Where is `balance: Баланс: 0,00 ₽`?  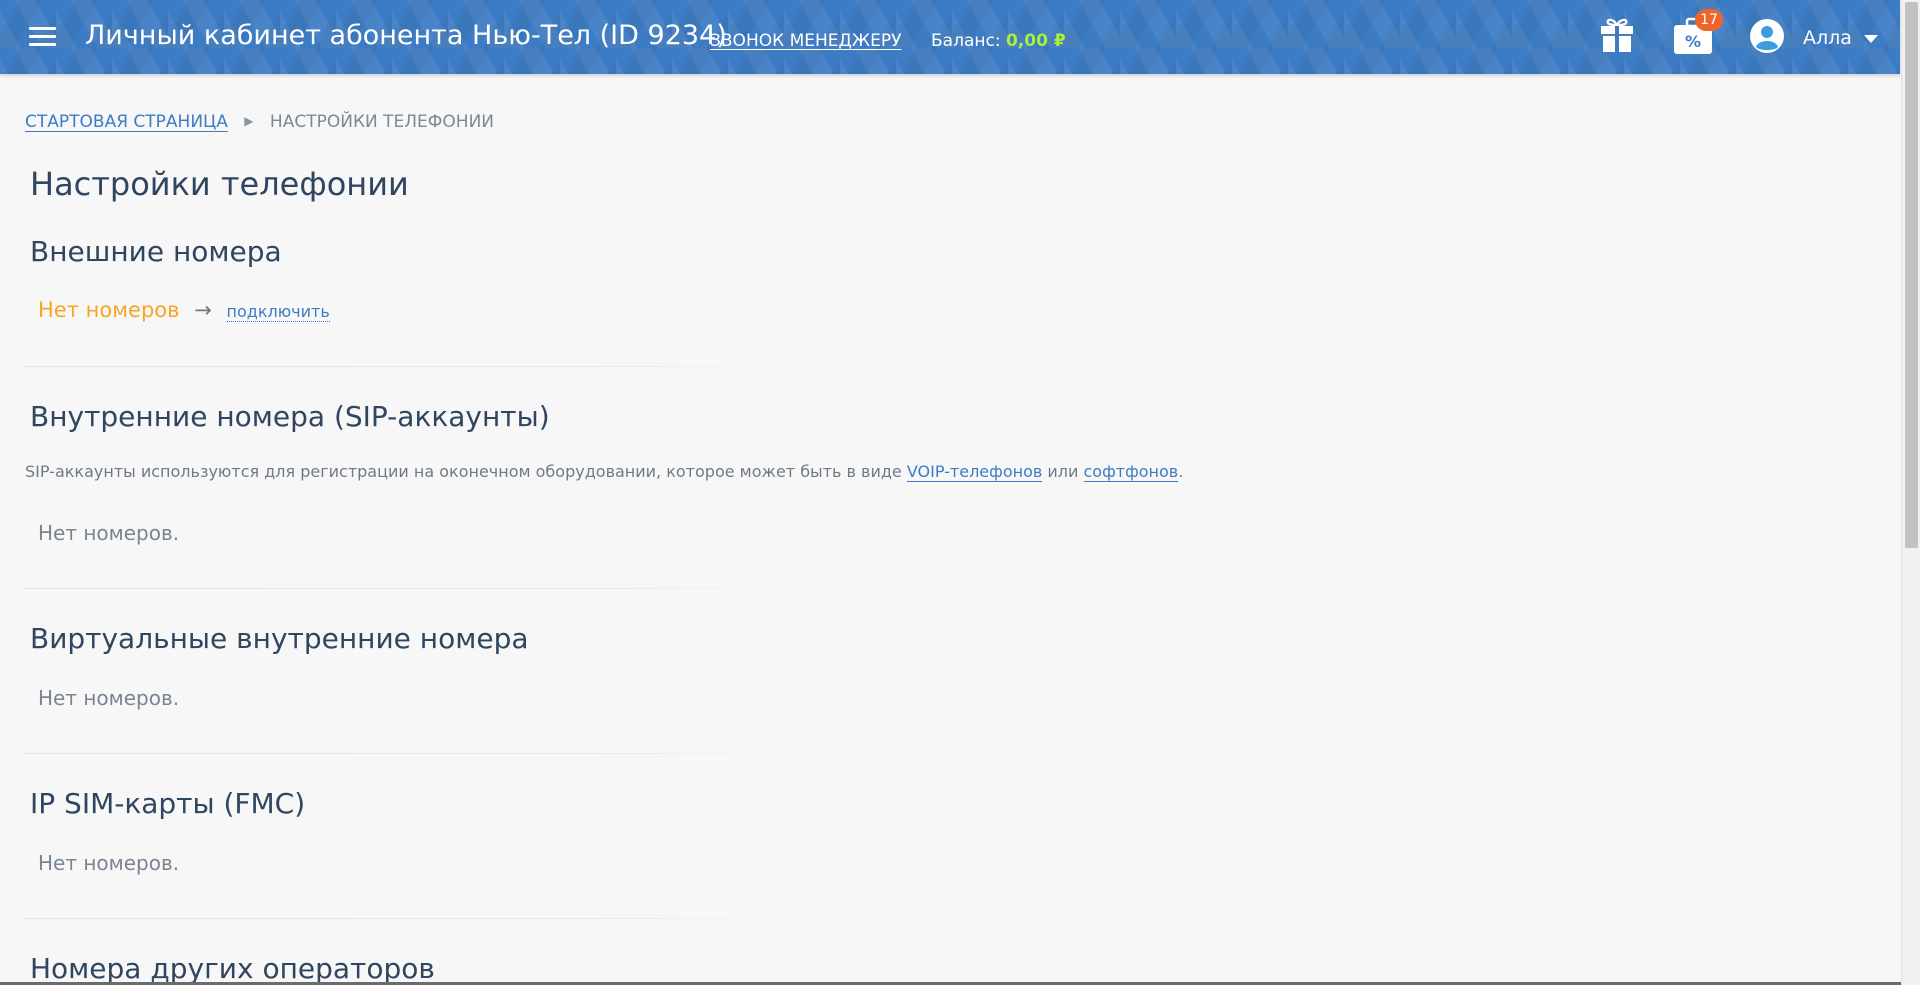 balance: Баланс: 0,00 ₽ is located at coordinates (998, 41).